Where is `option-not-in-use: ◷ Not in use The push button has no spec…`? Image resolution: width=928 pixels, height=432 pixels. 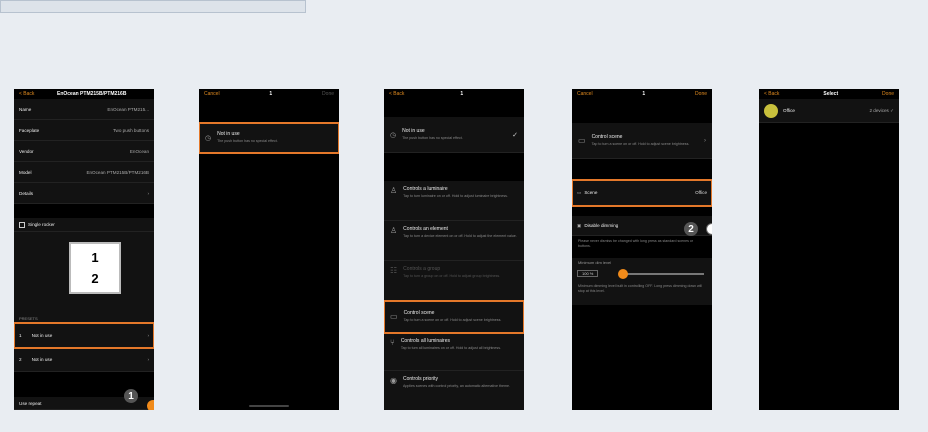
option-not-in-use: ◷ Not in use The push button has no spec… is located at coordinates (269, 138).